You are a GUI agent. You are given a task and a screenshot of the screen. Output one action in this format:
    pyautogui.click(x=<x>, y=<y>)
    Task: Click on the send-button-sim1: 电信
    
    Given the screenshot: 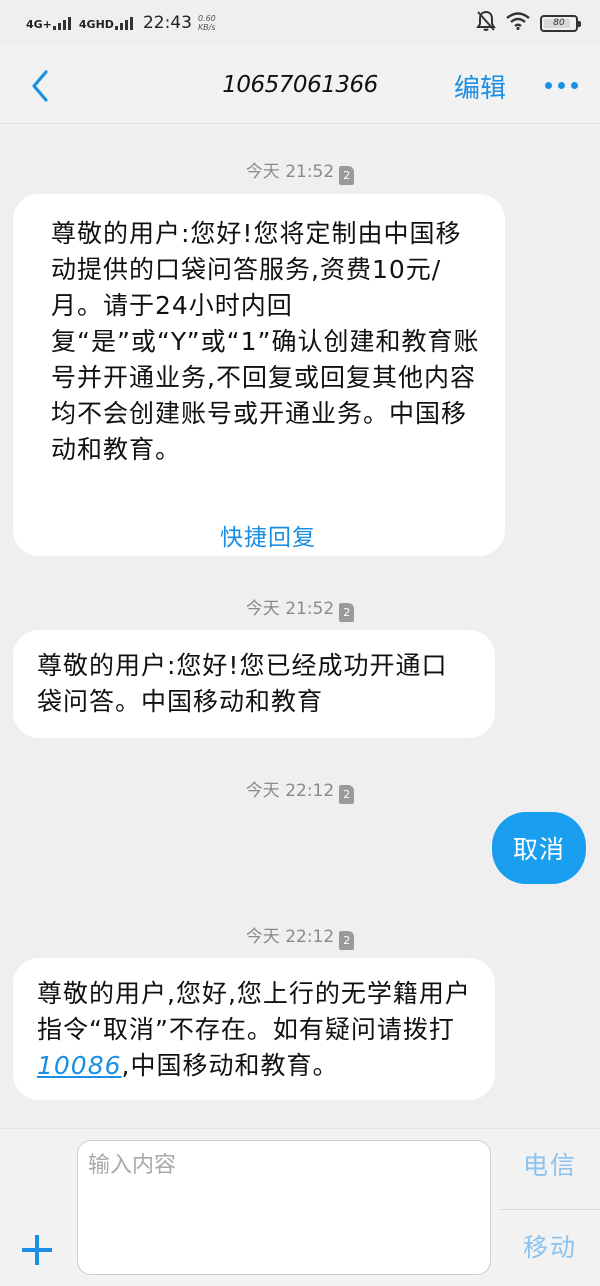 What is the action you would take?
    pyautogui.click(x=550, y=1164)
    